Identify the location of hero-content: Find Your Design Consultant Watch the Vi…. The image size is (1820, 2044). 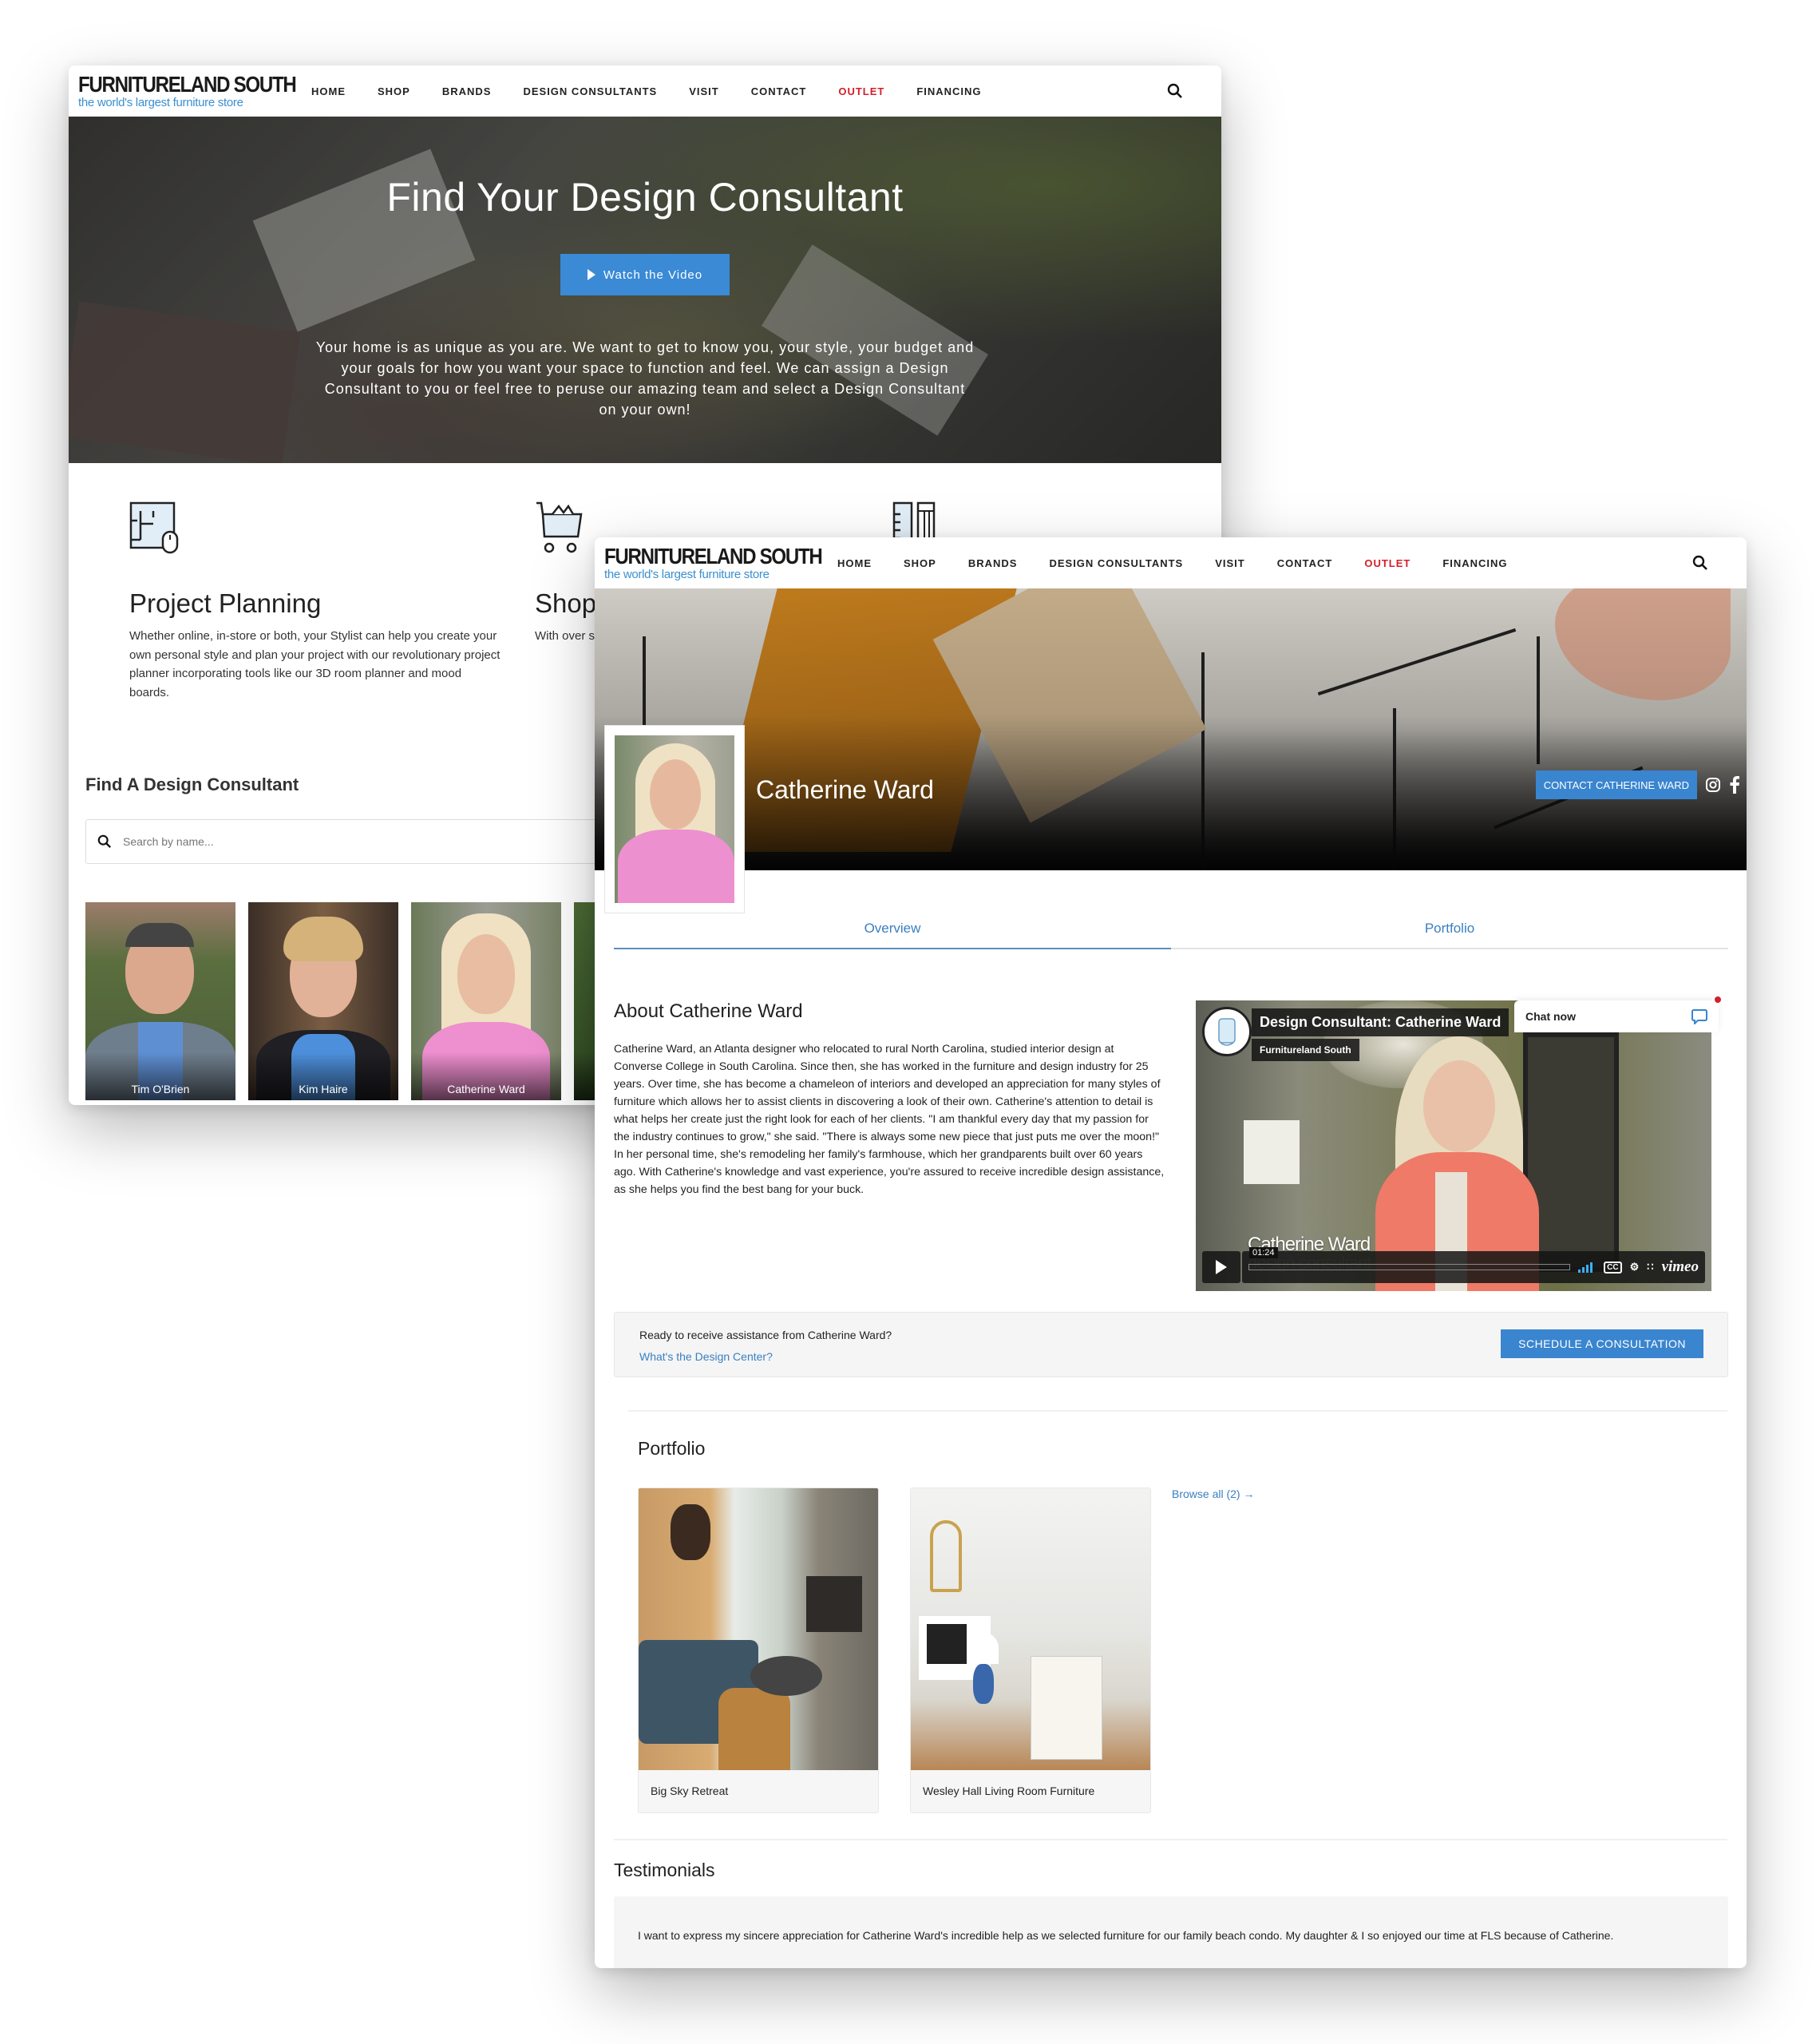
(645, 290).